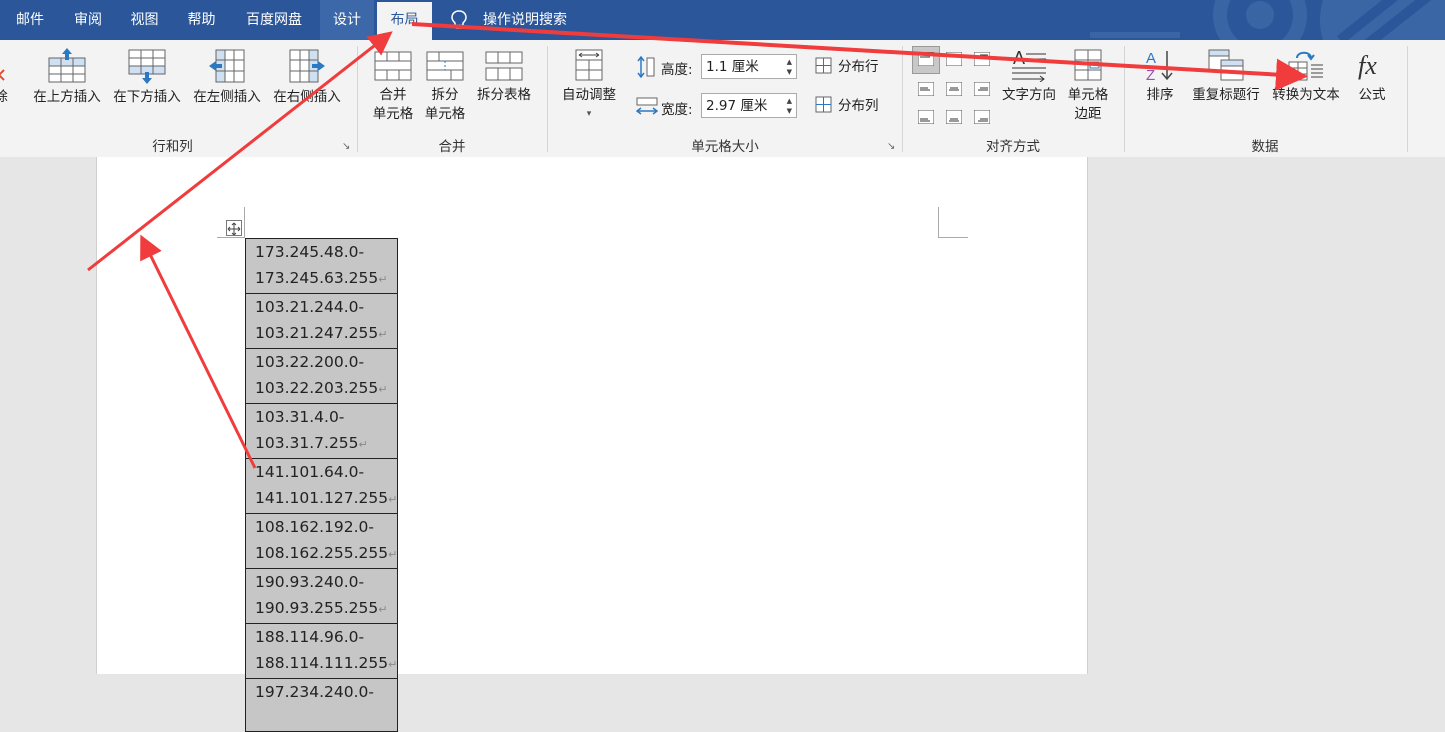  What do you see at coordinates (144, 20) in the screenshot?
I see `tab-view: 视图` at bounding box center [144, 20].